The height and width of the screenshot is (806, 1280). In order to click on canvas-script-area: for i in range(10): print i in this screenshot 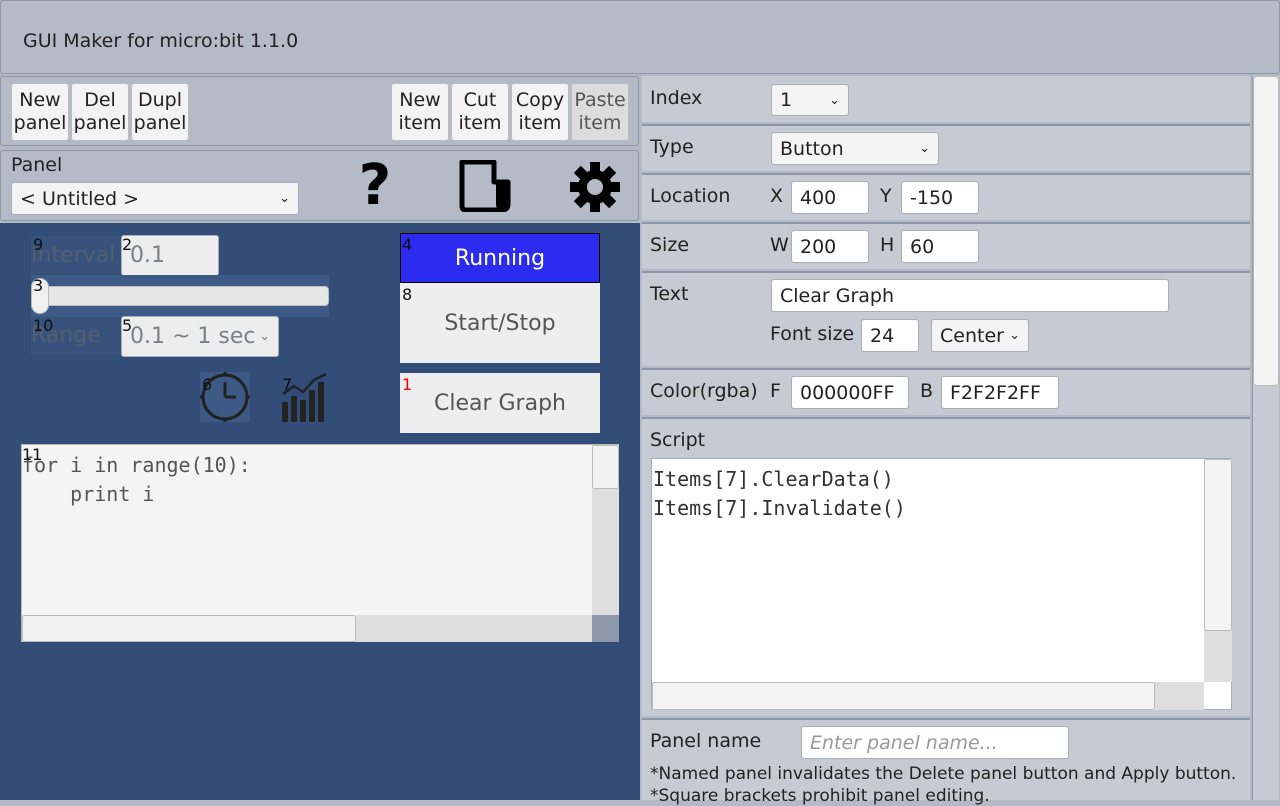, I will do `click(320, 543)`.